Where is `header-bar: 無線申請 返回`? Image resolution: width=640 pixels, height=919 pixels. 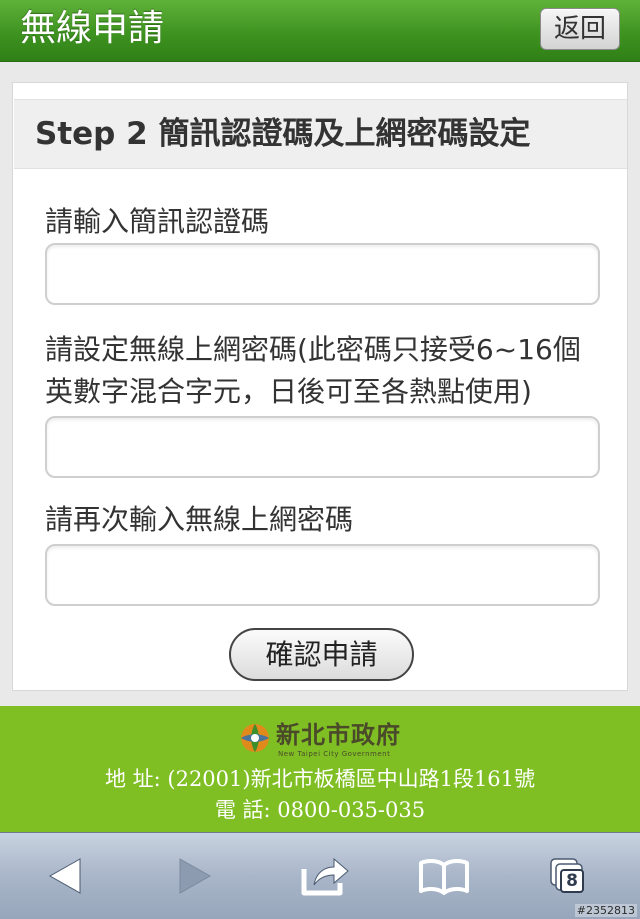 header-bar: 無線申請 返回 is located at coordinates (320, 31).